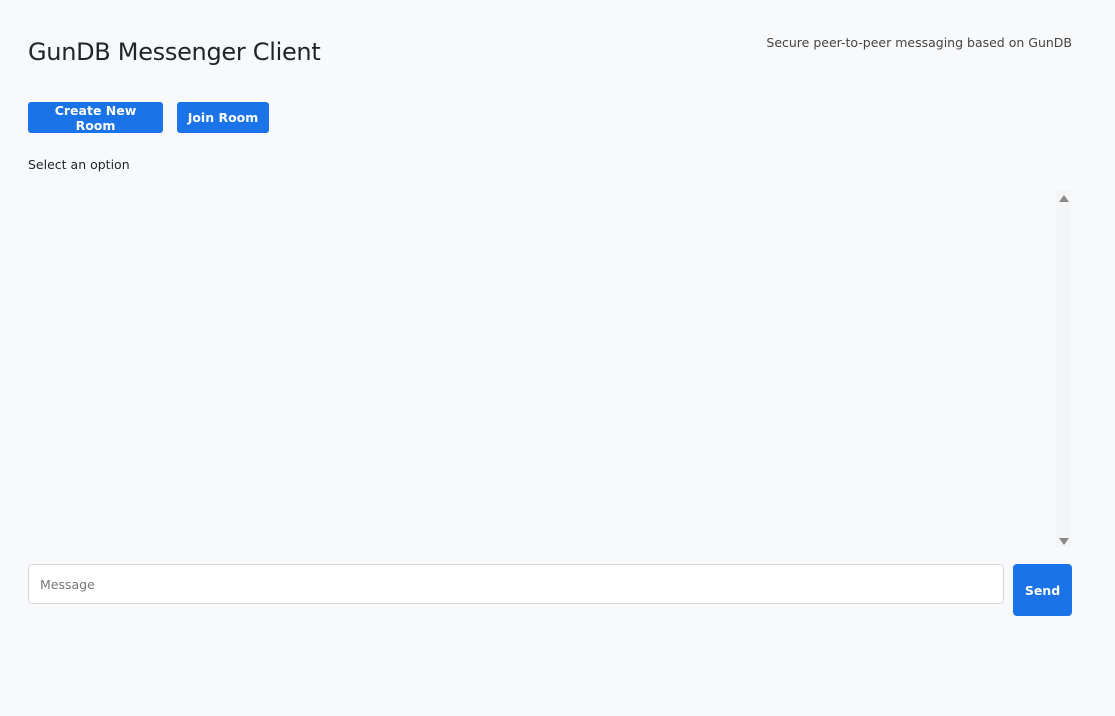 The height and width of the screenshot is (716, 1115). What do you see at coordinates (1042, 590) in the screenshot?
I see `send-button: Send` at bounding box center [1042, 590].